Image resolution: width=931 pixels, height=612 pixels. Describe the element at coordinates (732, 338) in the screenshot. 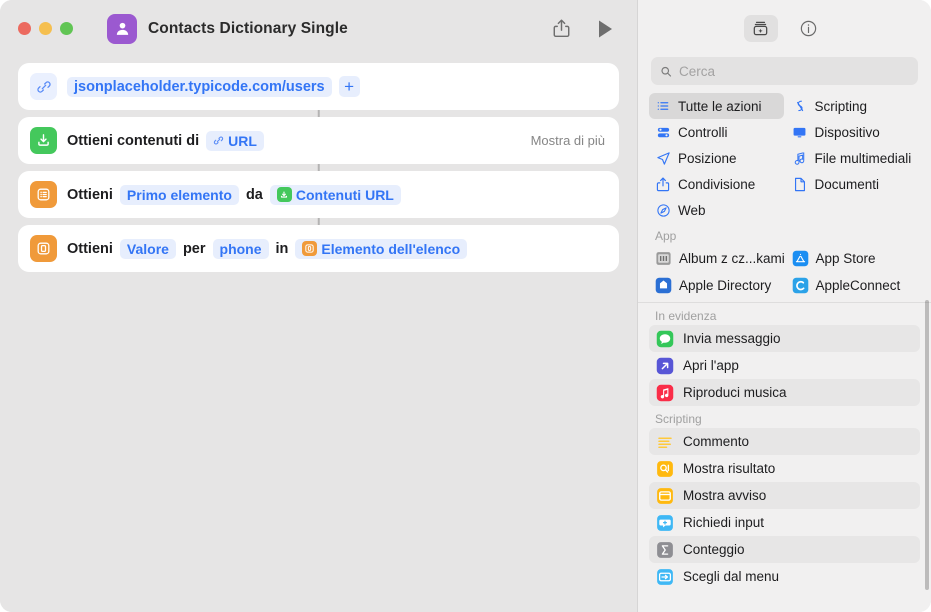

I see `list-item-label: Invia messaggio` at that location.